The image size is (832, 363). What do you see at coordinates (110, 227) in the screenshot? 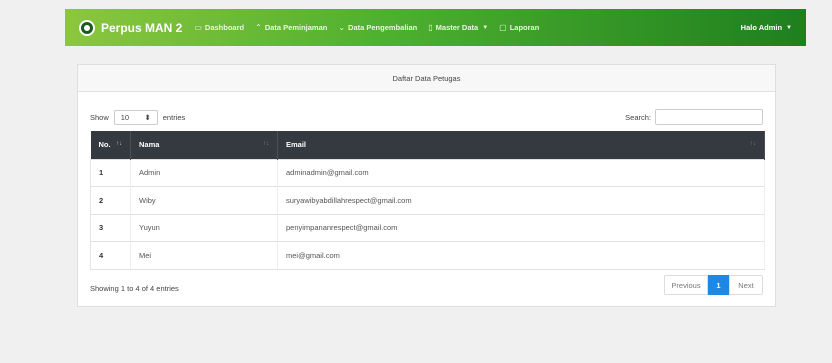
I see `cell-no: 3` at bounding box center [110, 227].